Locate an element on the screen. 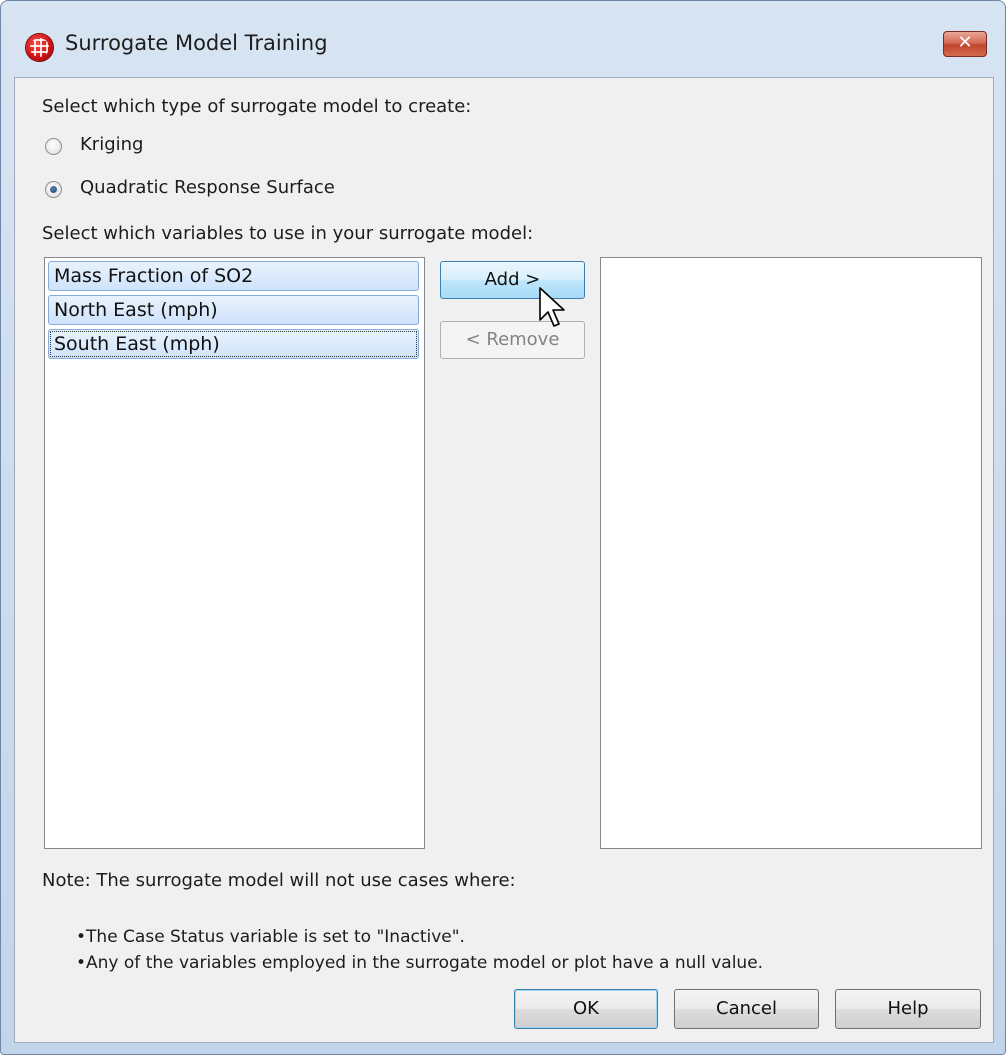 Image resolution: width=1006 pixels, height=1055 pixels. kriging-radio is located at coordinates (53, 146).